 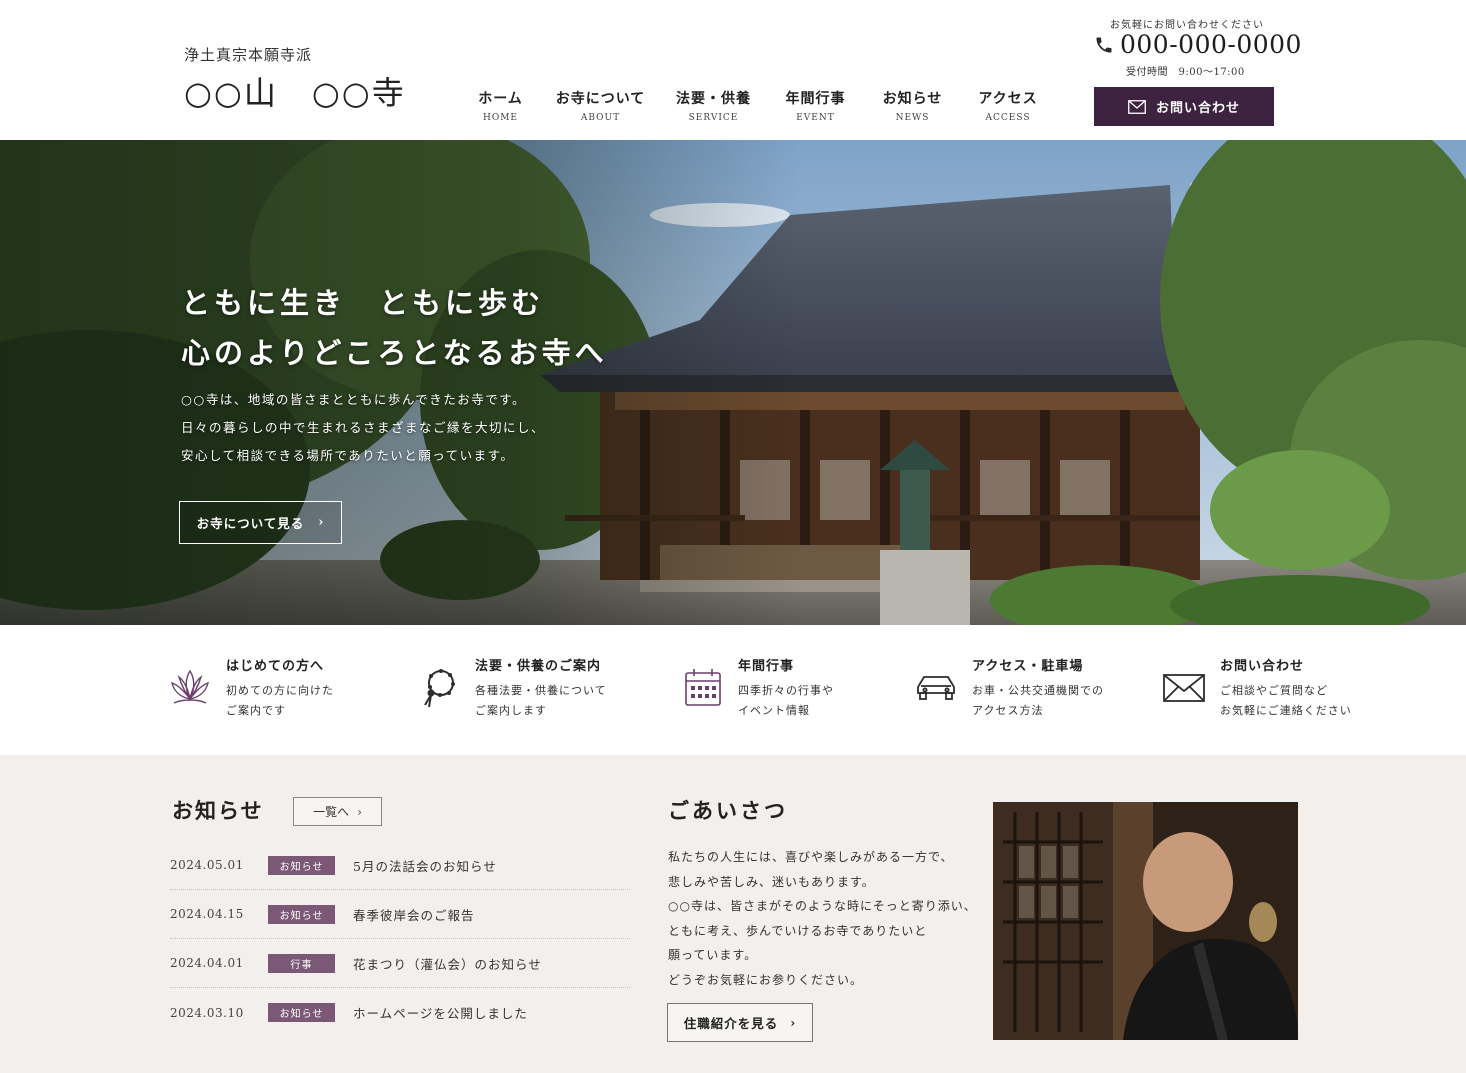 What do you see at coordinates (1211, 44) in the screenshot?
I see `phone-number-text: 000-000-0000` at bounding box center [1211, 44].